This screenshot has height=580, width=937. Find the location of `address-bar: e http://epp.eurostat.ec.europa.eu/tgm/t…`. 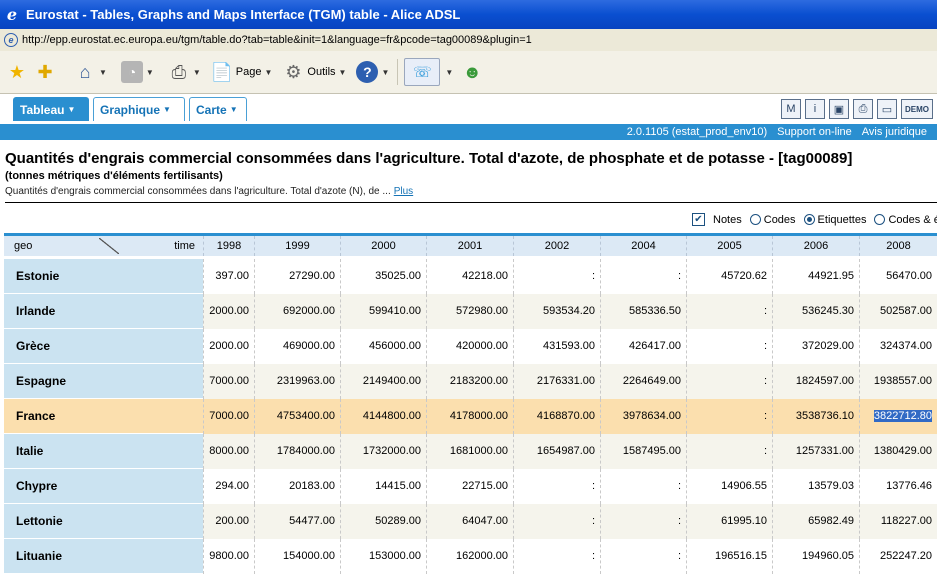

address-bar: e http://epp.eurostat.ec.europa.eu/tgm/t… is located at coordinates (468, 40).